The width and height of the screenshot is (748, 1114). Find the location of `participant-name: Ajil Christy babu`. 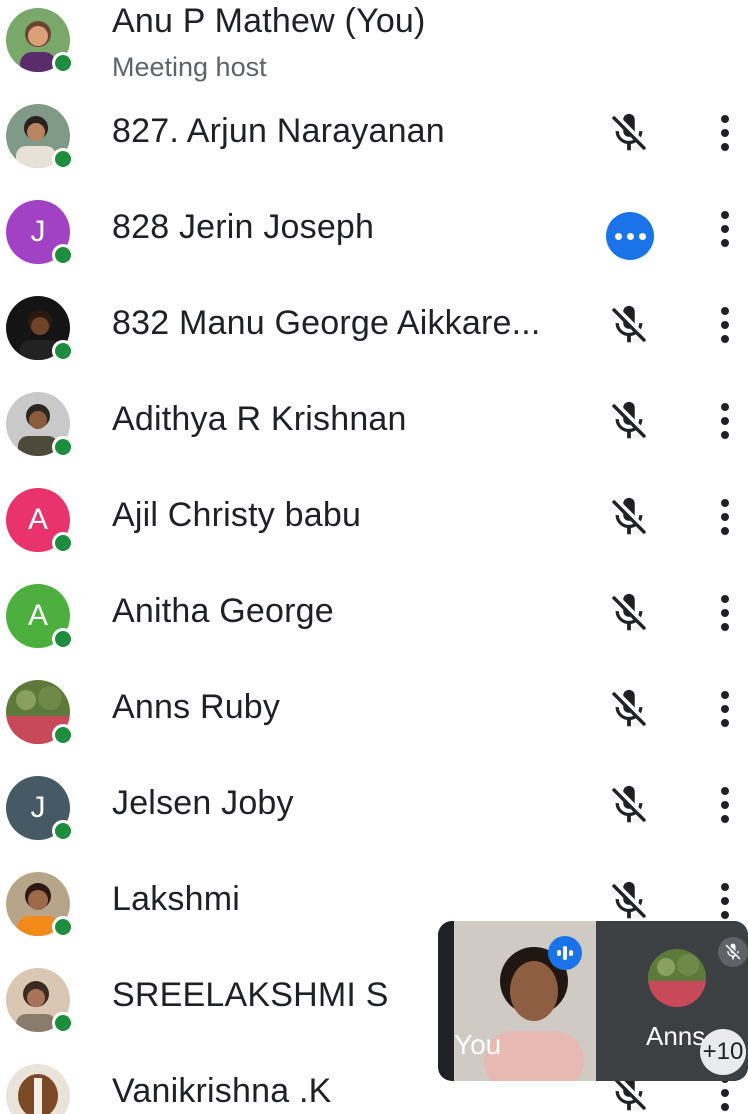

participant-name: Ajil Christy babu is located at coordinates (237, 515).